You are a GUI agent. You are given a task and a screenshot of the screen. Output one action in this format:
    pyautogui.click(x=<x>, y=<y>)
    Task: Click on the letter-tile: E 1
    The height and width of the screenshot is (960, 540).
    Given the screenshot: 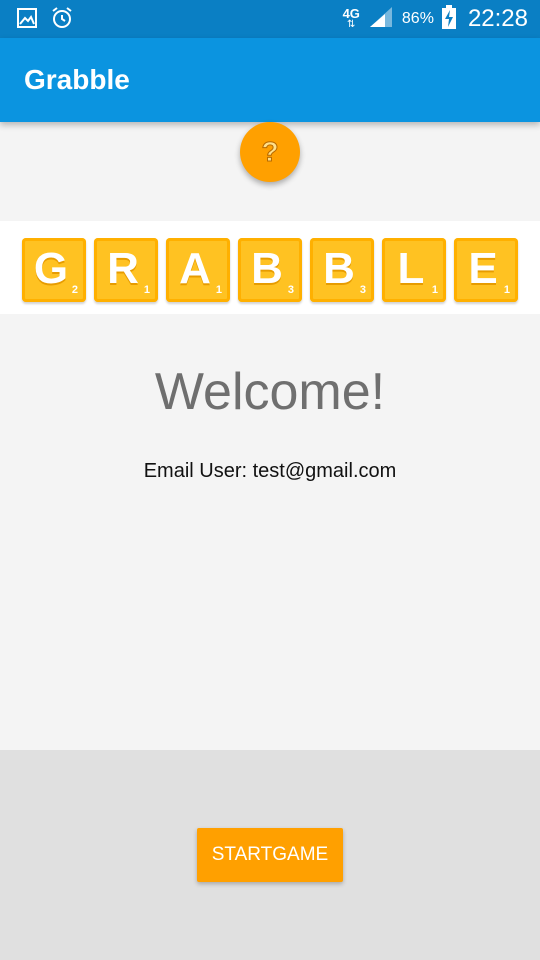 What is the action you would take?
    pyautogui.click(x=486, y=270)
    